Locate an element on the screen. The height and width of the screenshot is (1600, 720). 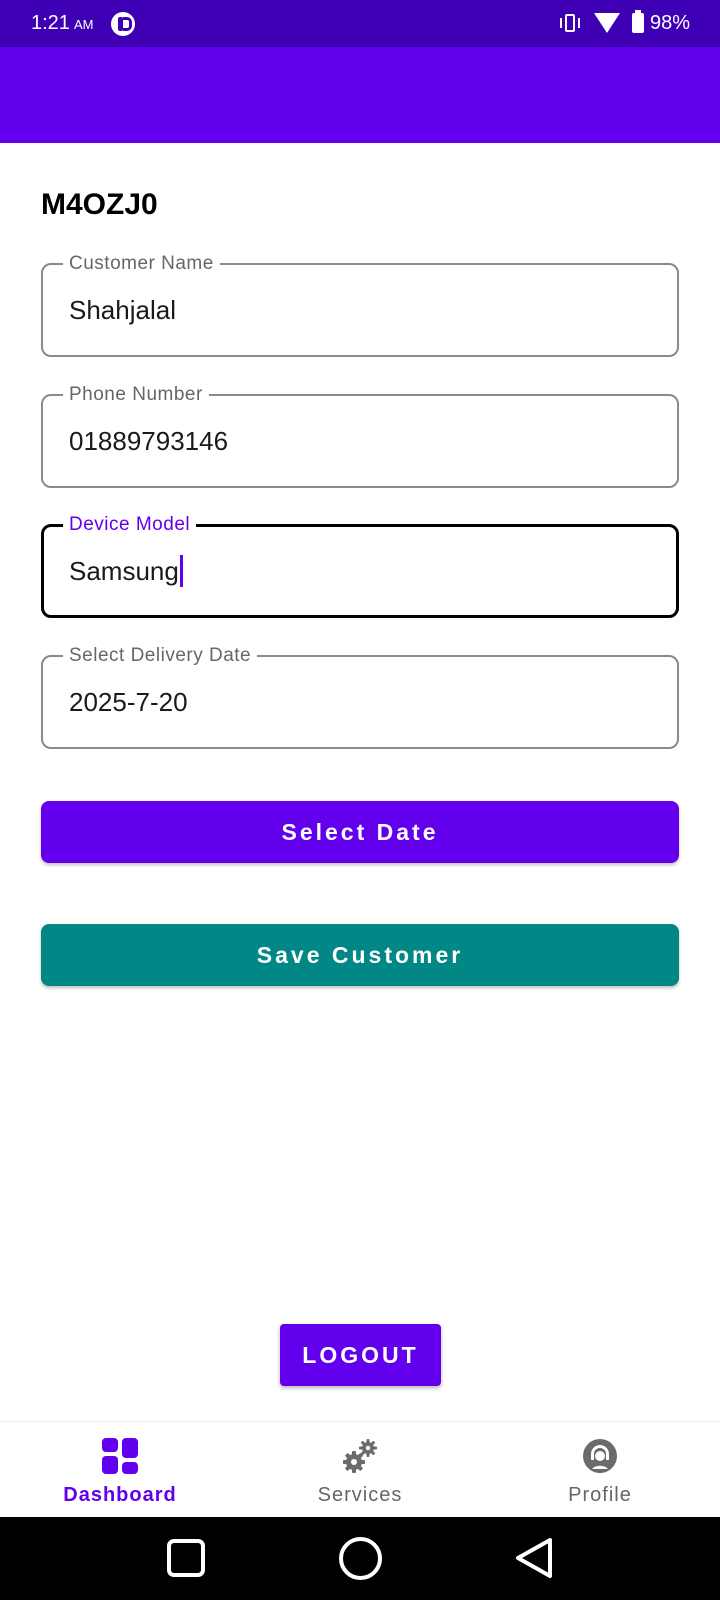
bottom-navigation: Dashboard Services Profile is located at coordinates (360, 1469).